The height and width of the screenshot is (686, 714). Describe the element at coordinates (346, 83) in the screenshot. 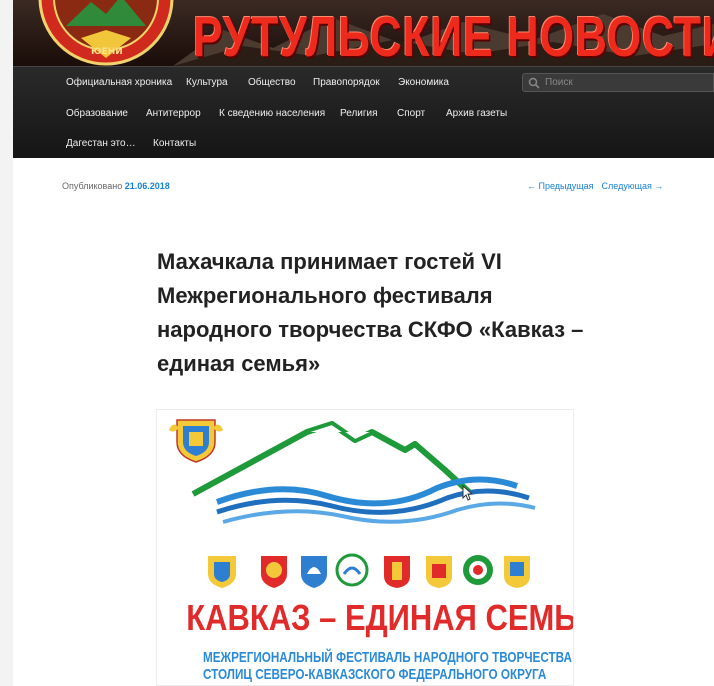

I see `nav-item-law-order: Правопорядок` at that location.